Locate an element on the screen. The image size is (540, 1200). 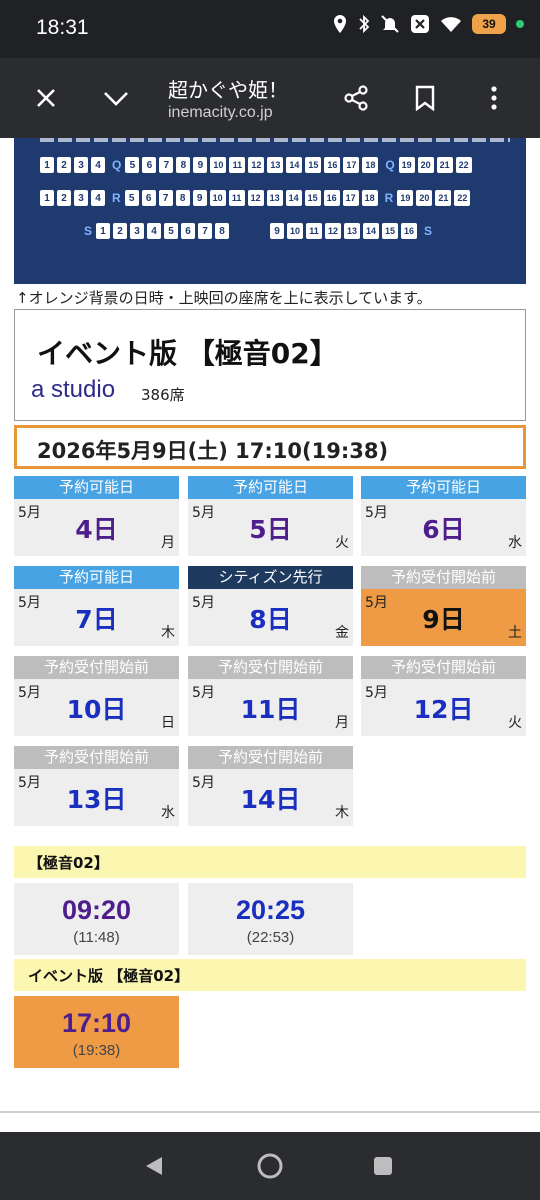
notice-text: ↑オレンジ背景の日時・上映回の座席を上に表示しています。 is located at coordinates (224, 298).